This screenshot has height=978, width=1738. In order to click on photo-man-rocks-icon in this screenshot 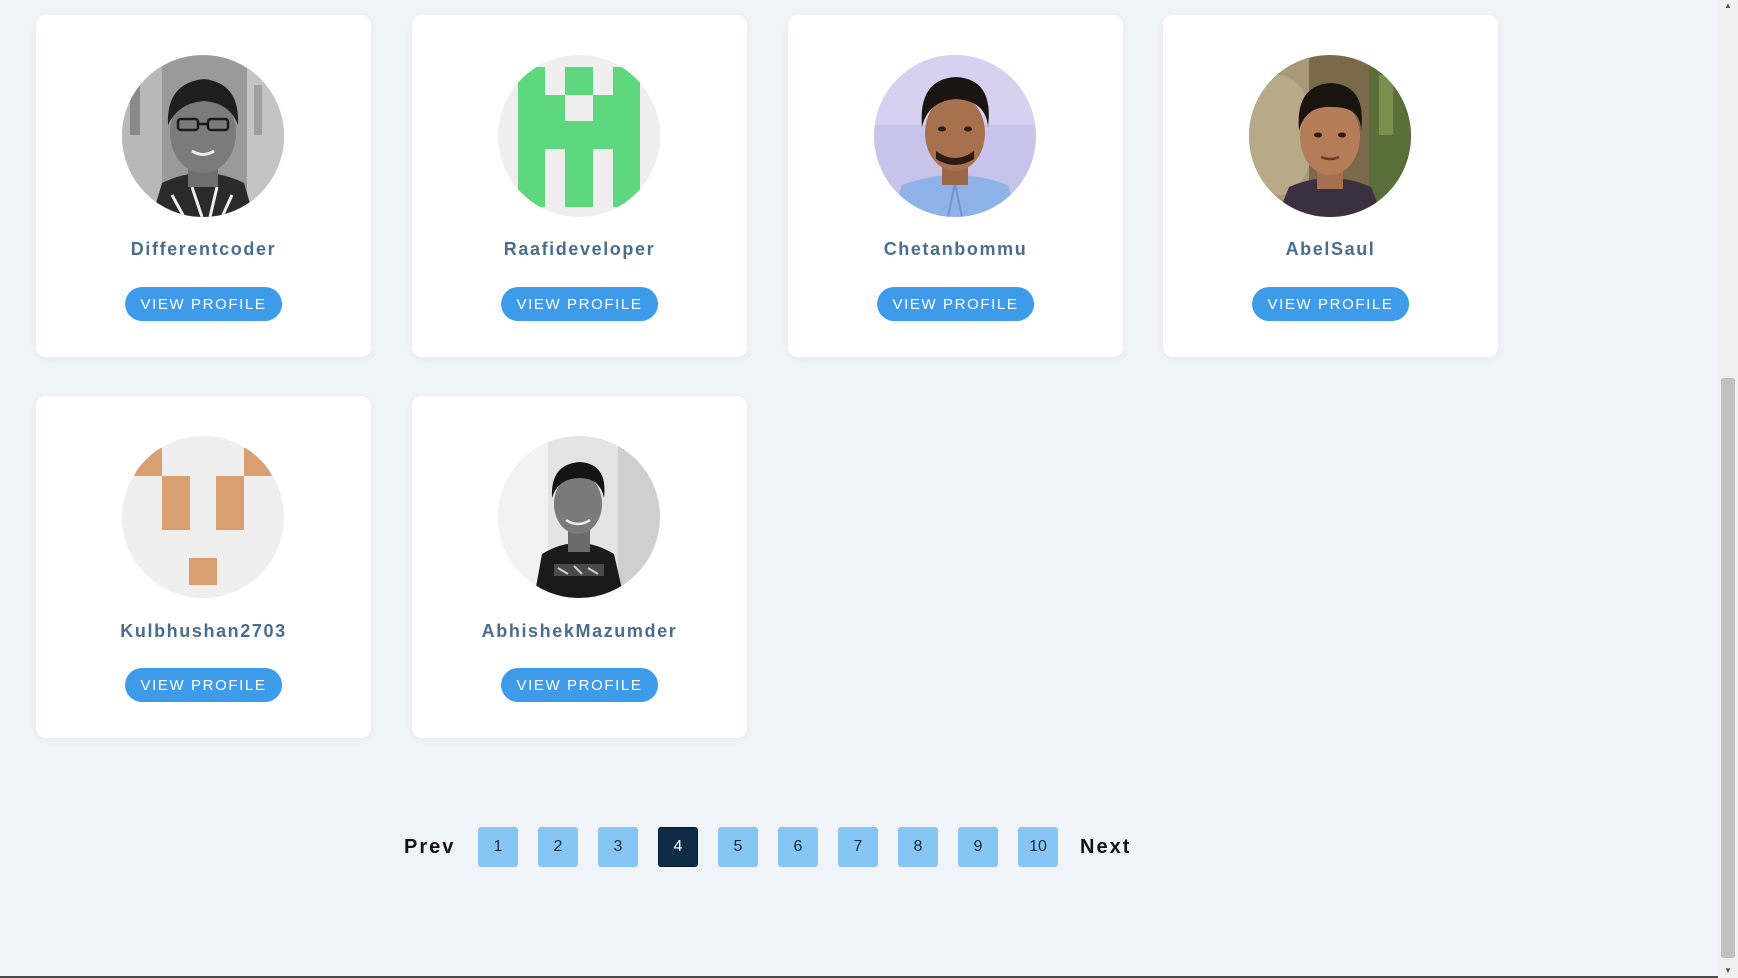, I will do `click(1330, 136)`.